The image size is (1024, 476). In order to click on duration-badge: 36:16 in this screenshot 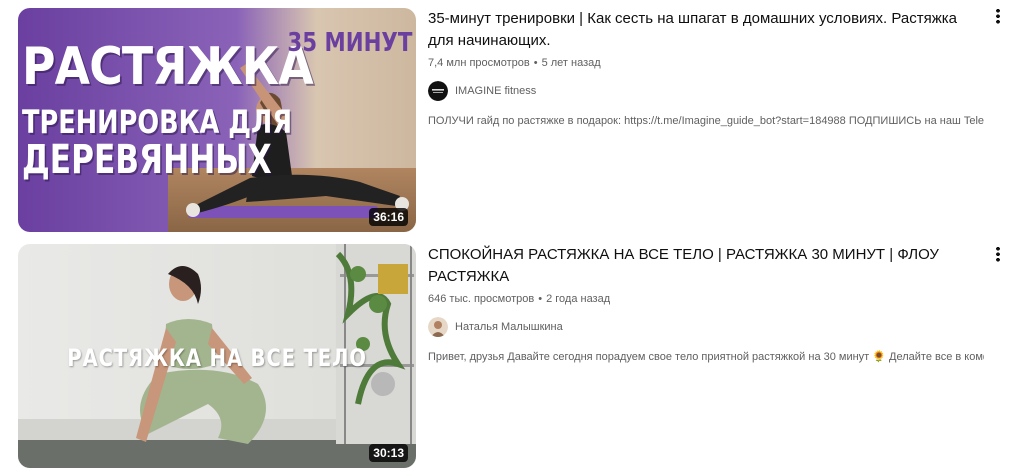, I will do `click(388, 217)`.